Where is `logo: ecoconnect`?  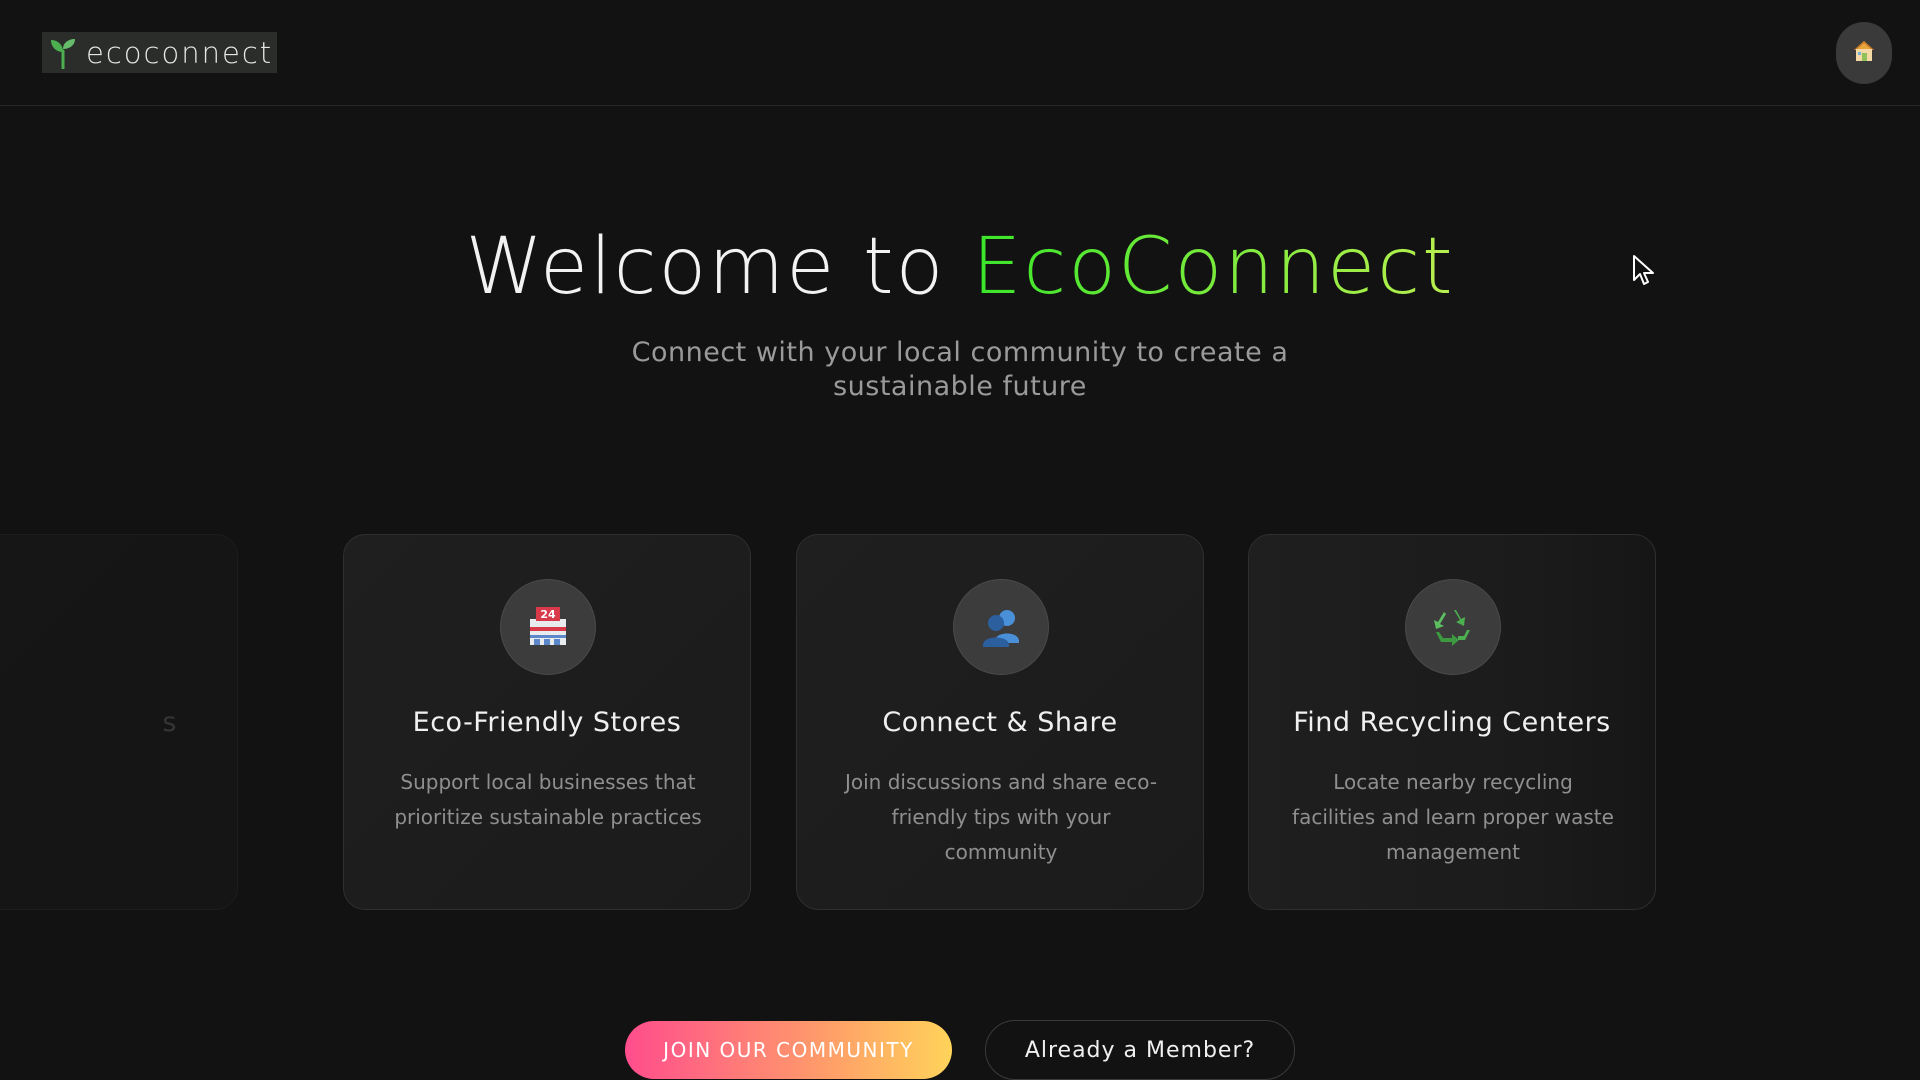 logo: ecoconnect is located at coordinates (160, 52).